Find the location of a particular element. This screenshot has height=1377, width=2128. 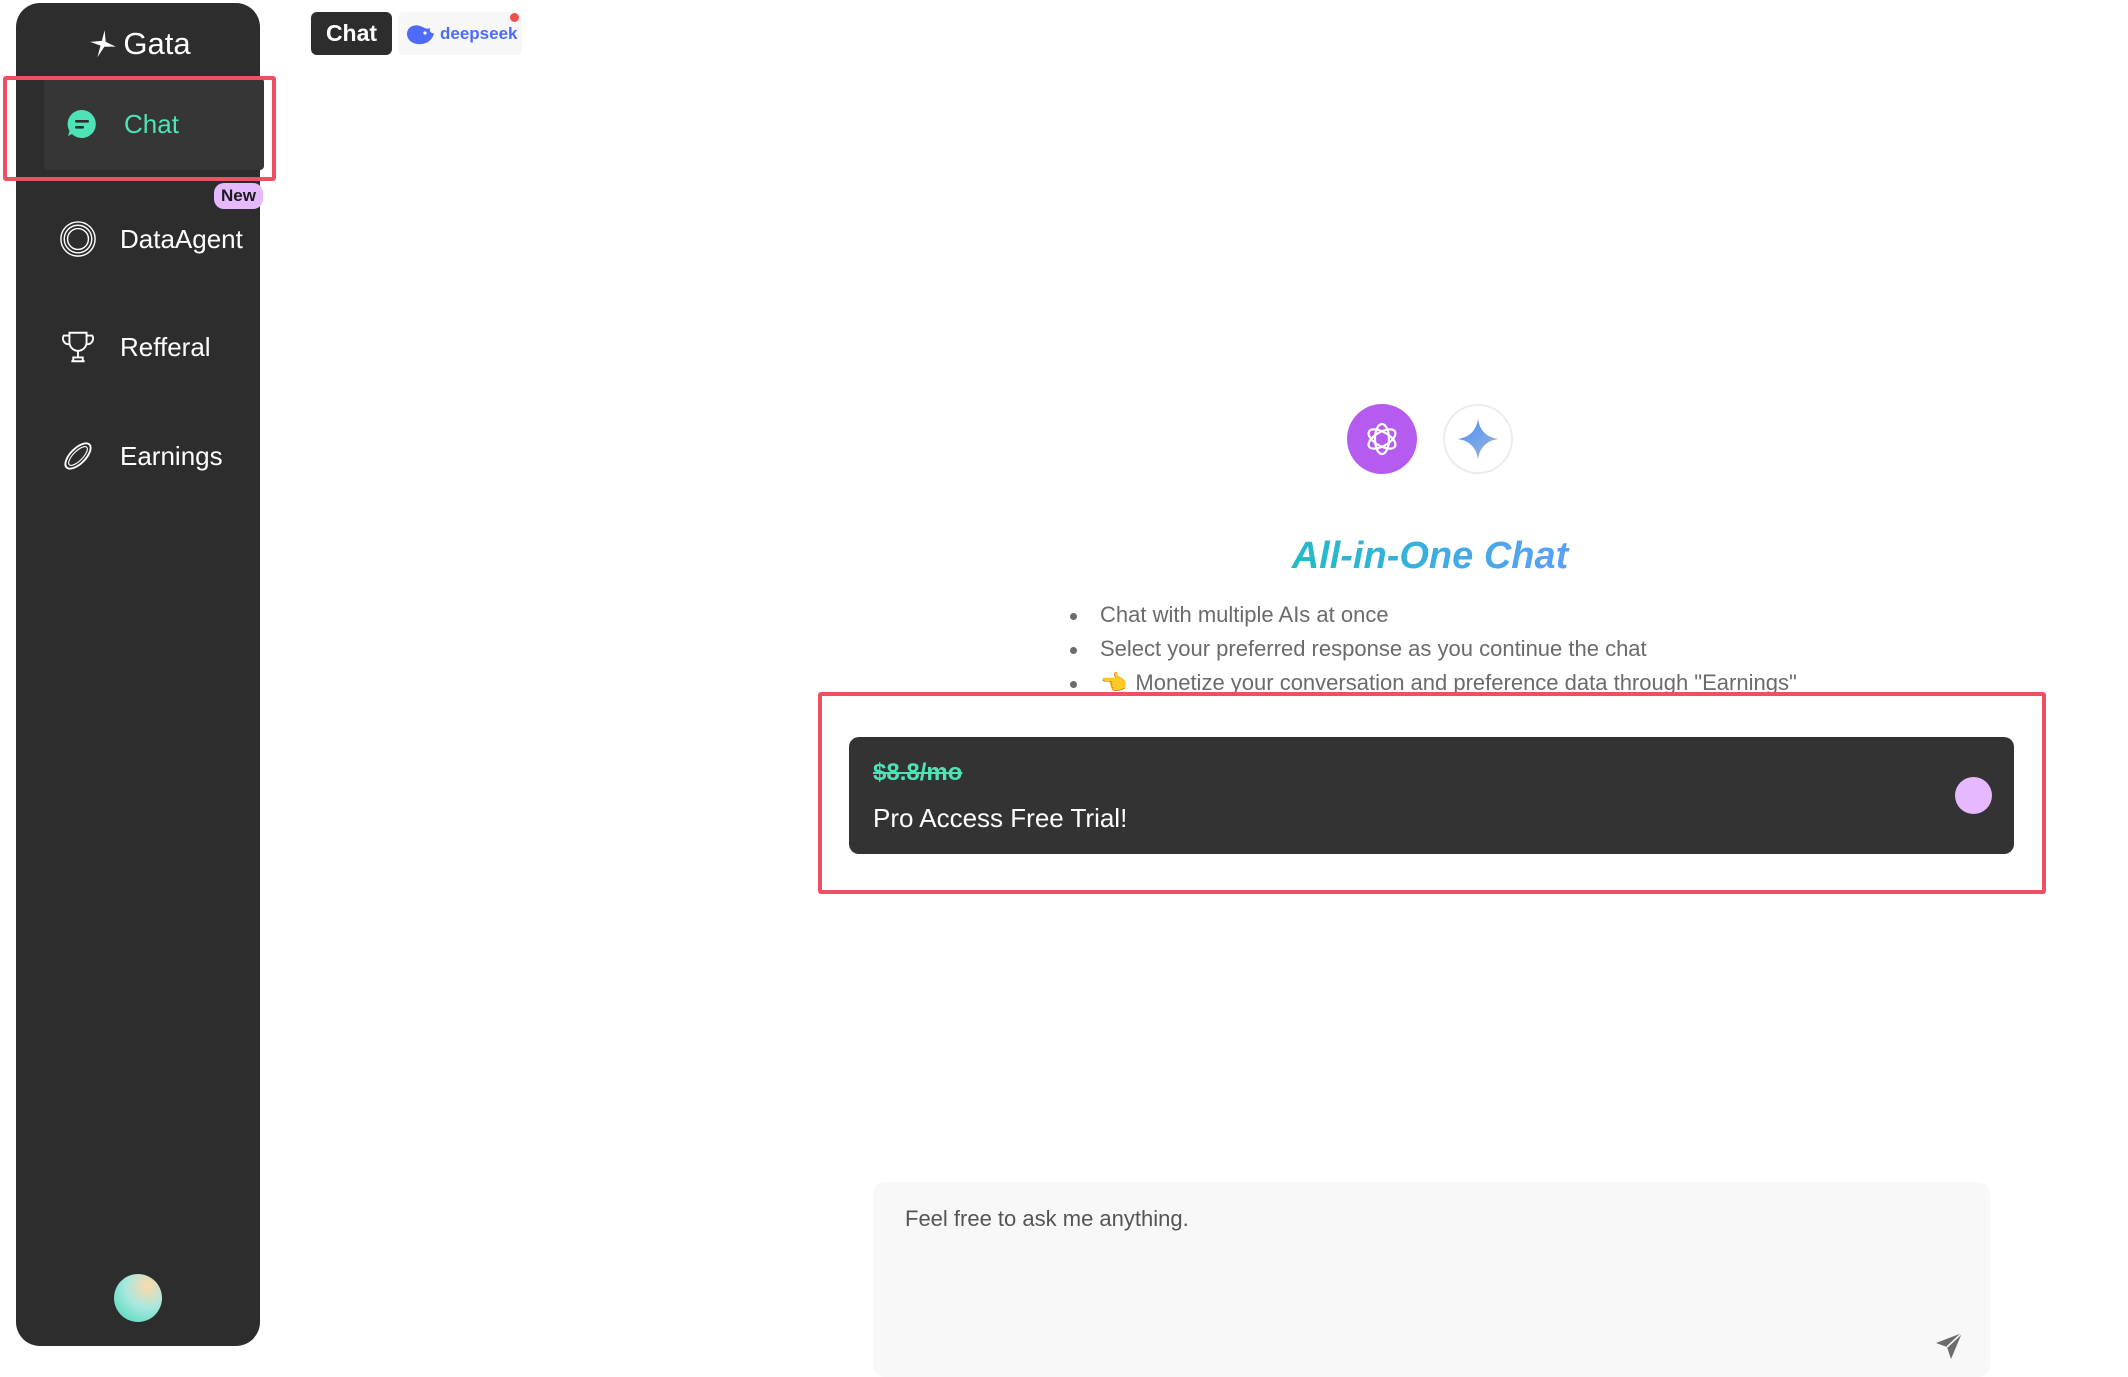

list-item: Chat with multiple AIs at once is located at coordinates (1505, 615).